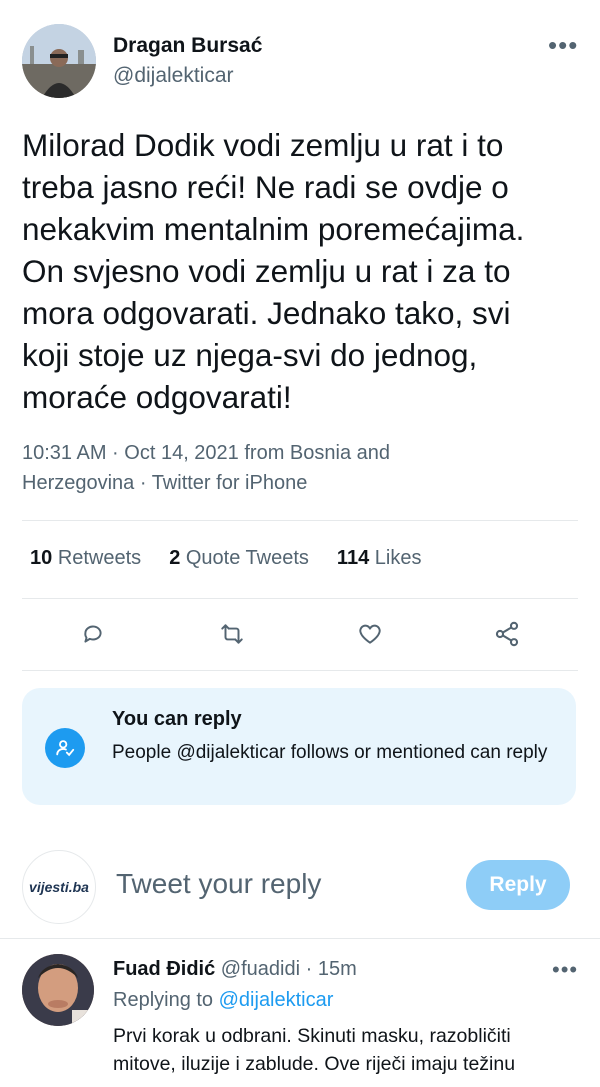 The height and width of the screenshot is (1087, 600). Describe the element at coordinates (65, 748) in the screenshot. I see `mention-user-icon` at that location.